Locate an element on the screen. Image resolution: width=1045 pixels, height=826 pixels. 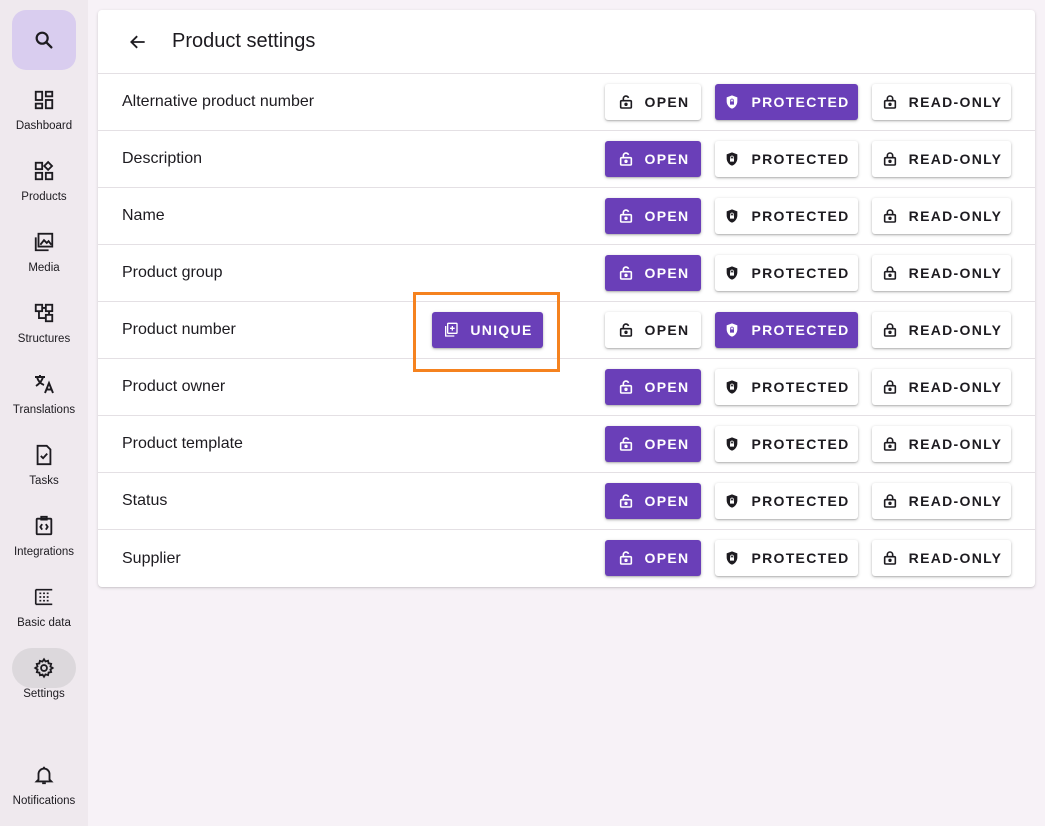
nav-item-translations: Translations is located at coordinates (44, 396).